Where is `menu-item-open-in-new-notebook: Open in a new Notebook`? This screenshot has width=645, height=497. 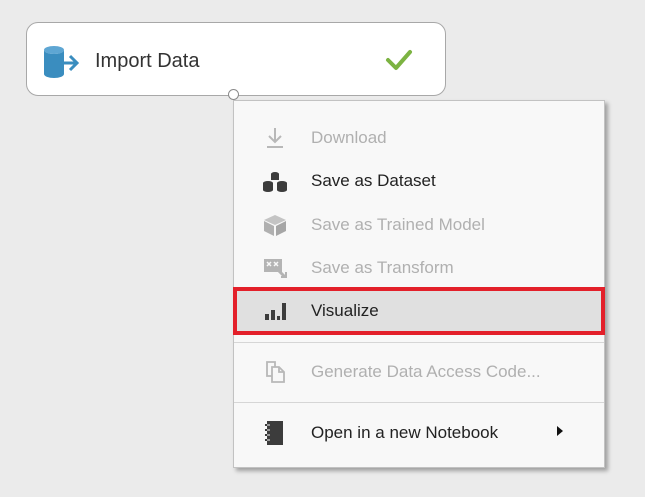
menu-item-open-in-new-notebook: Open in a new Notebook is located at coordinates (419, 433).